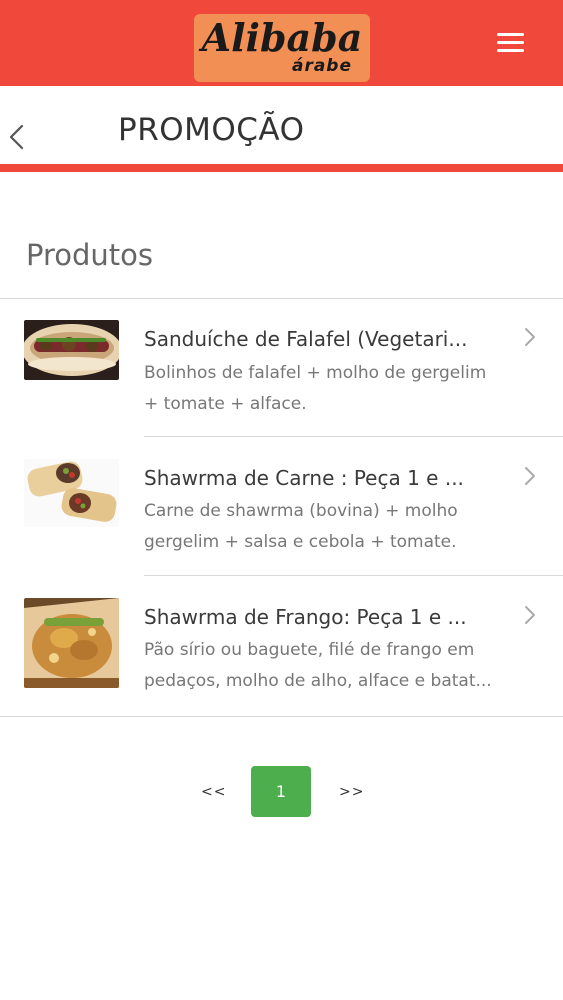 The height and width of the screenshot is (1000, 563). Describe the element at coordinates (281, 298) in the screenshot. I see `list-divider` at that location.